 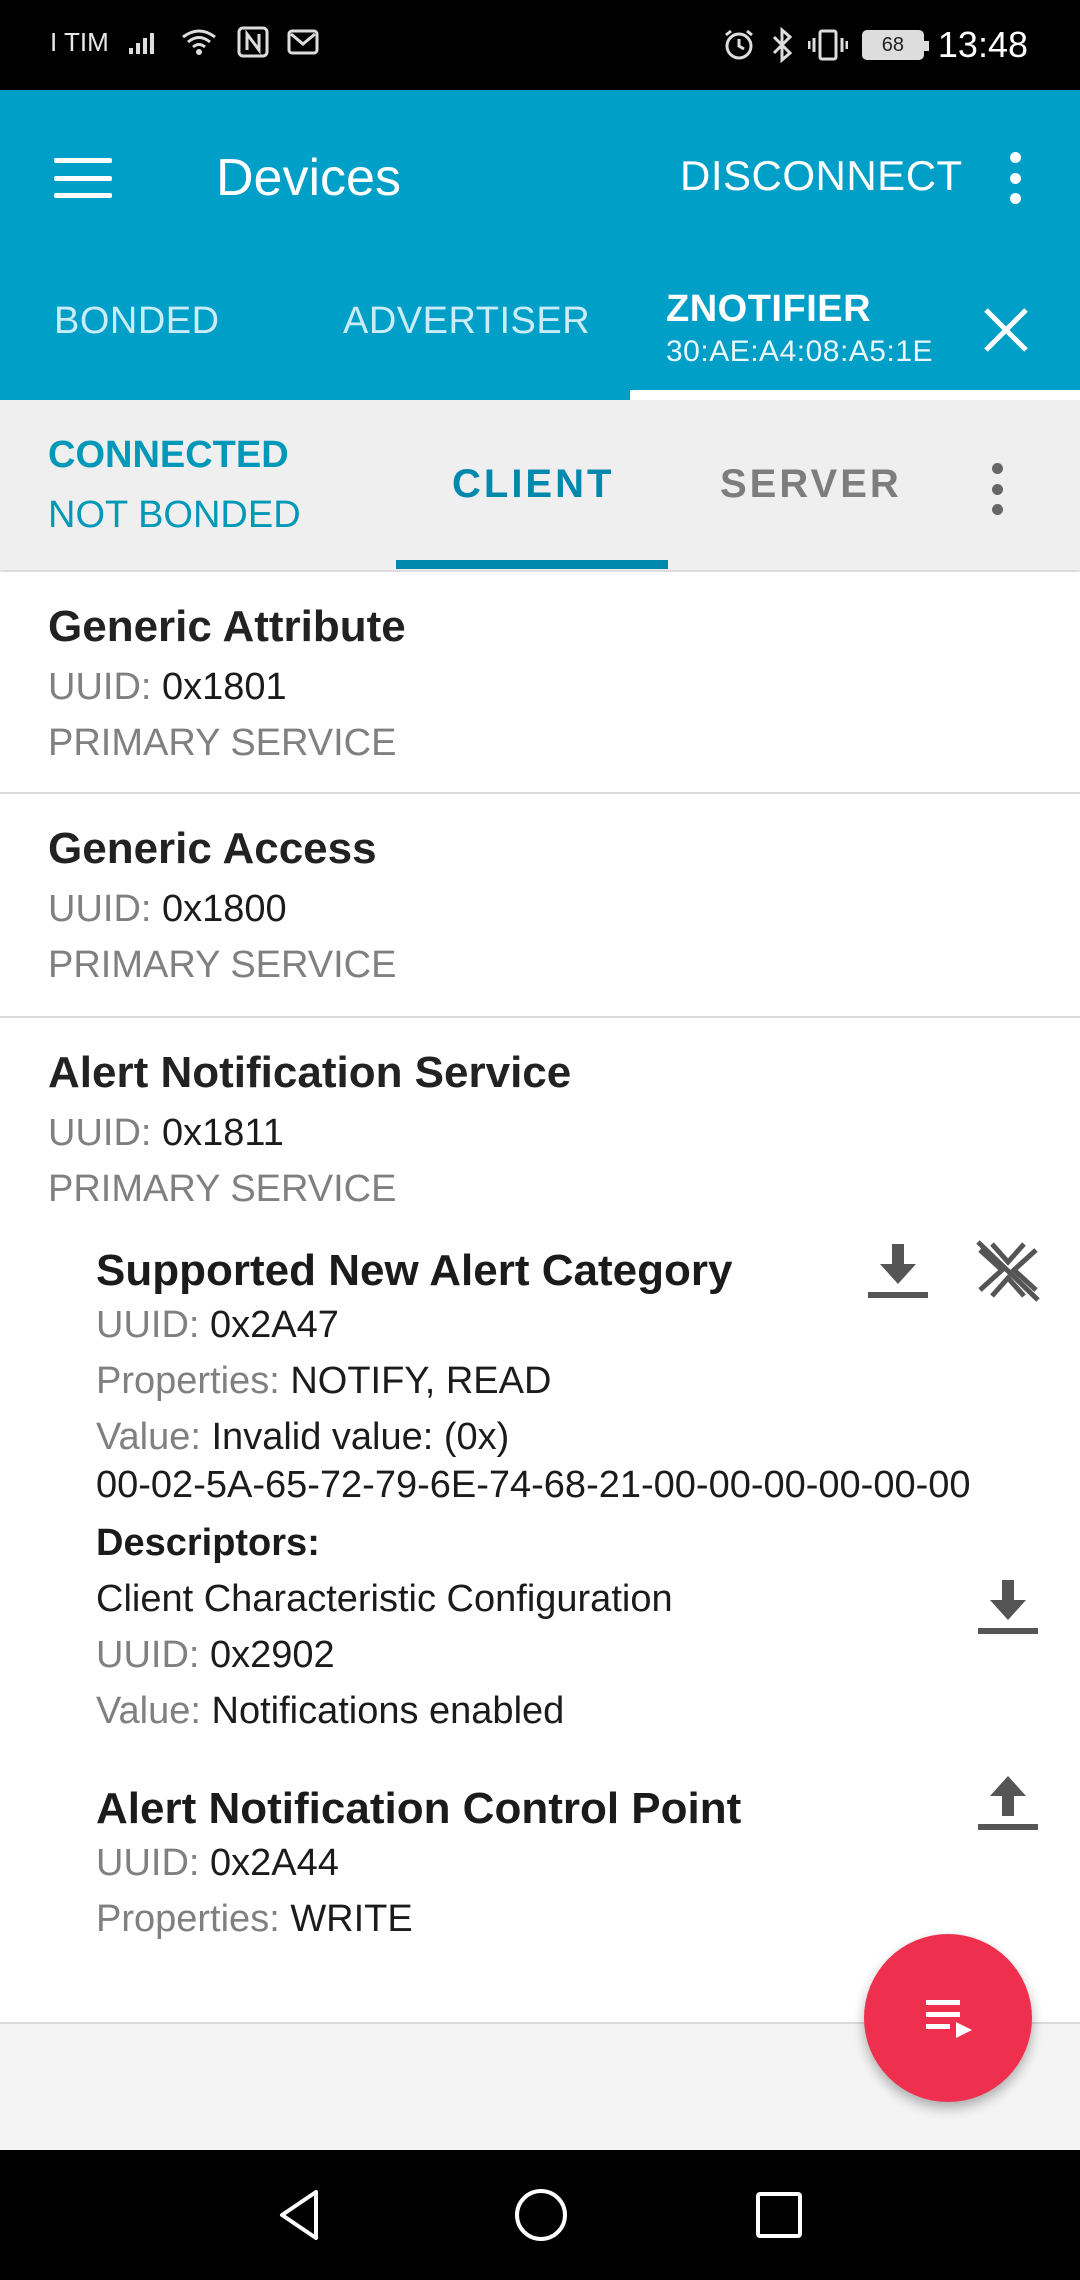 I want to click on carrier-label: I TIM, so click(x=79, y=41).